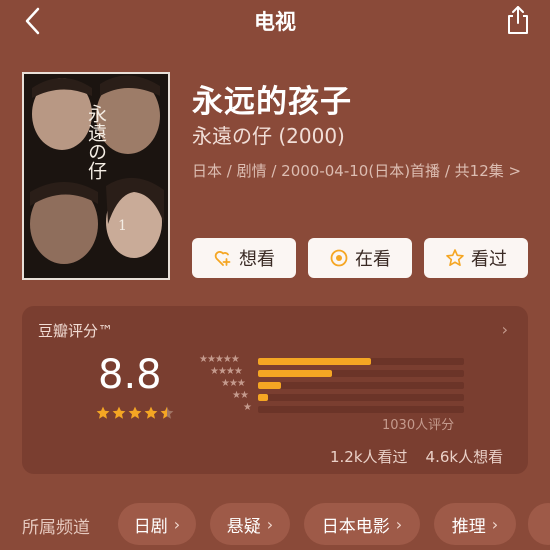 This screenshot has width=550, height=550. What do you see at coordinates (268, 136) in the screenshot?
I see `original-title: 永遠の仔 (2000)` at bounding box center [268, 136].